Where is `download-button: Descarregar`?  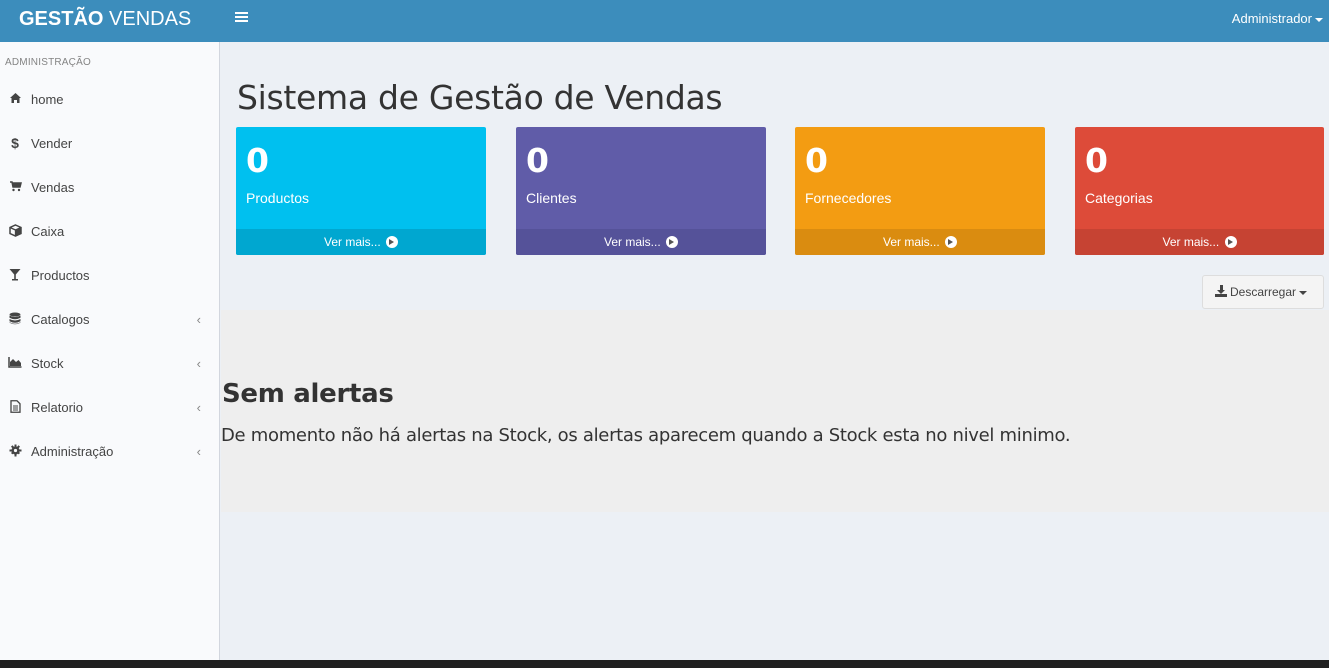 download-button: Descarregar is located at coordinates (1263, 292).